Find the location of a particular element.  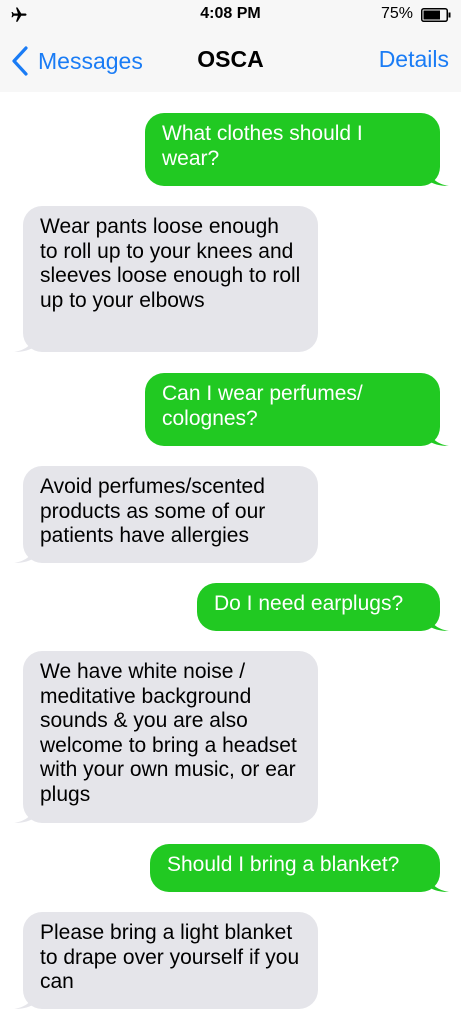

back-button-label: Messages is located at coordinates (90, 60).